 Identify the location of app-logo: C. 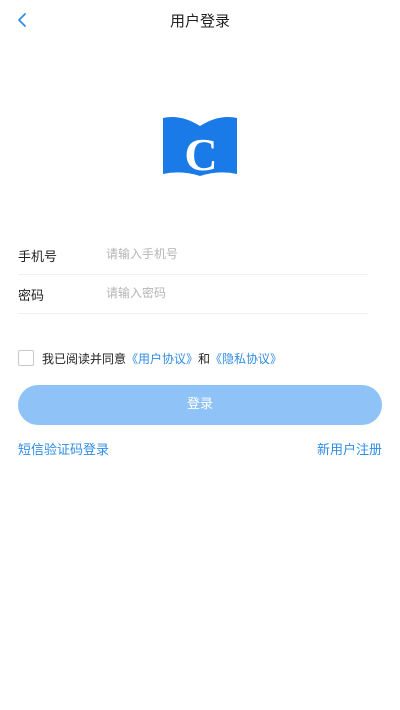
(200, 148).